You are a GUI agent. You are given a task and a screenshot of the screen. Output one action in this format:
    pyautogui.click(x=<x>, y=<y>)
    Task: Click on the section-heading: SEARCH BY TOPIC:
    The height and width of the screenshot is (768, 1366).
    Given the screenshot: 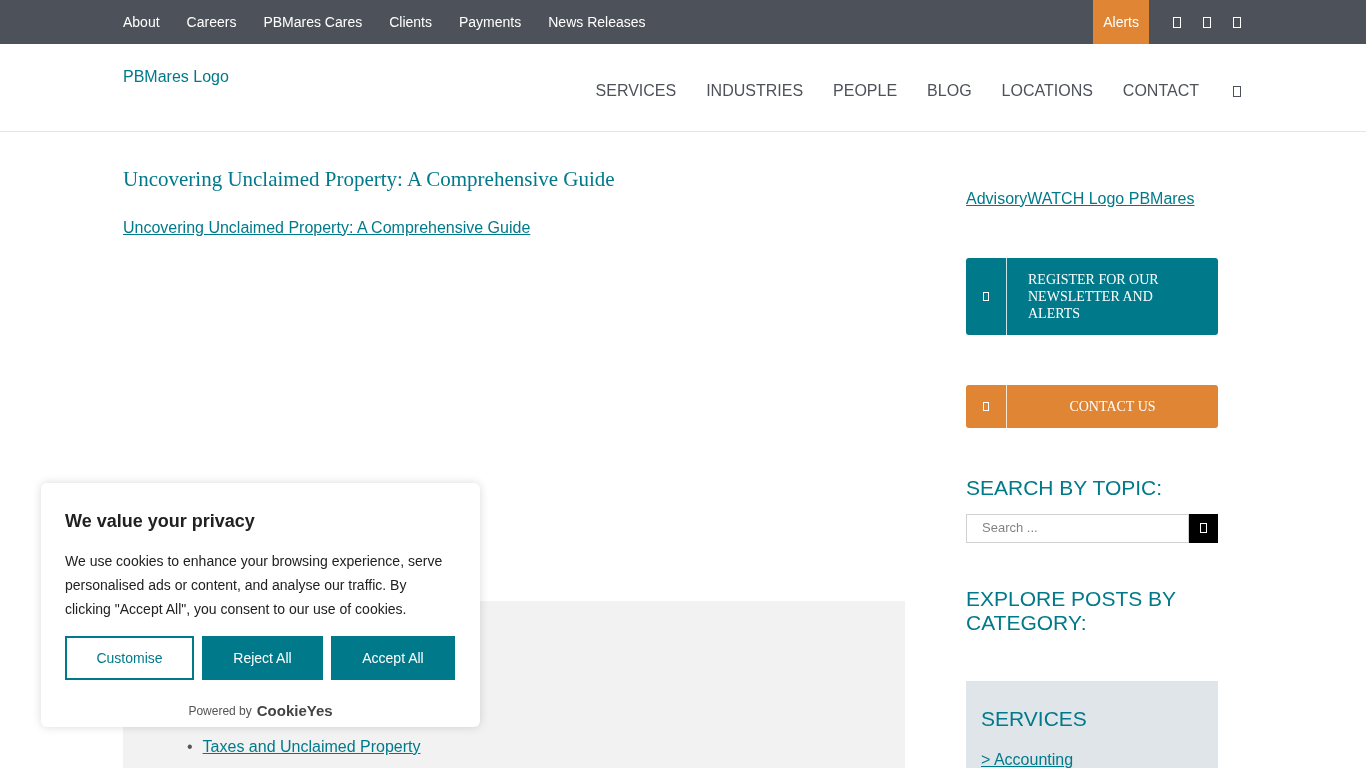 What is the action you would take?
    pyautogui.click(x=1065, y=488)
    